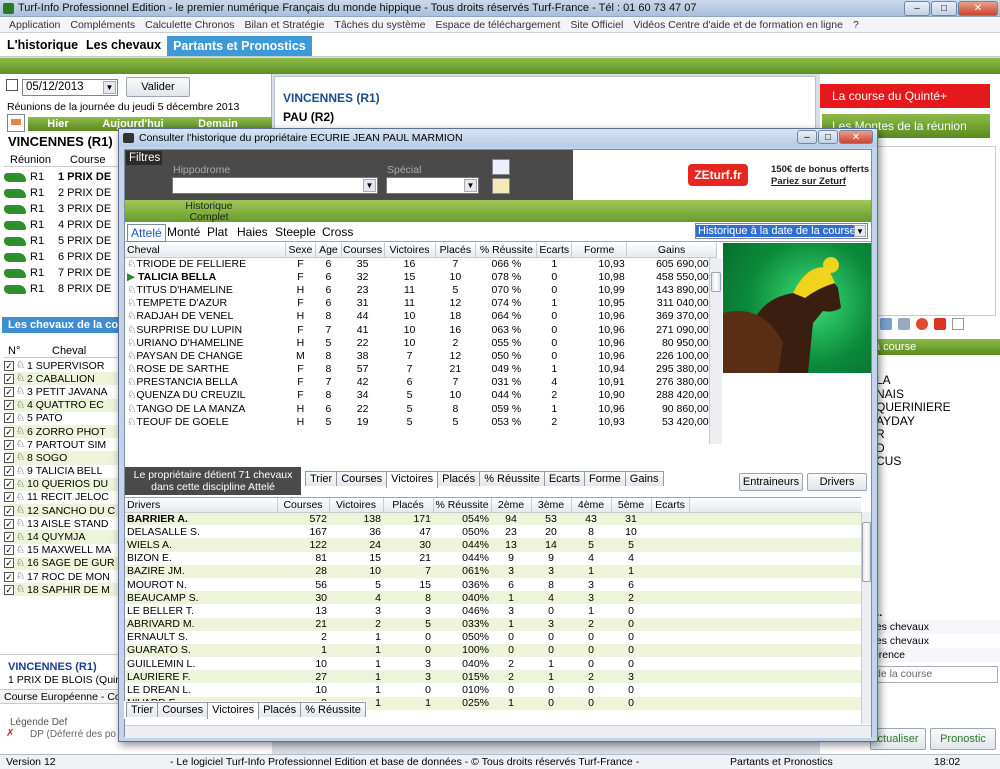 The image size is (1000, 769). What do you see at coordinates (303, 505) in the screenshot?
I see `col-d-courses: Courses` at bounding box center [303, 505].